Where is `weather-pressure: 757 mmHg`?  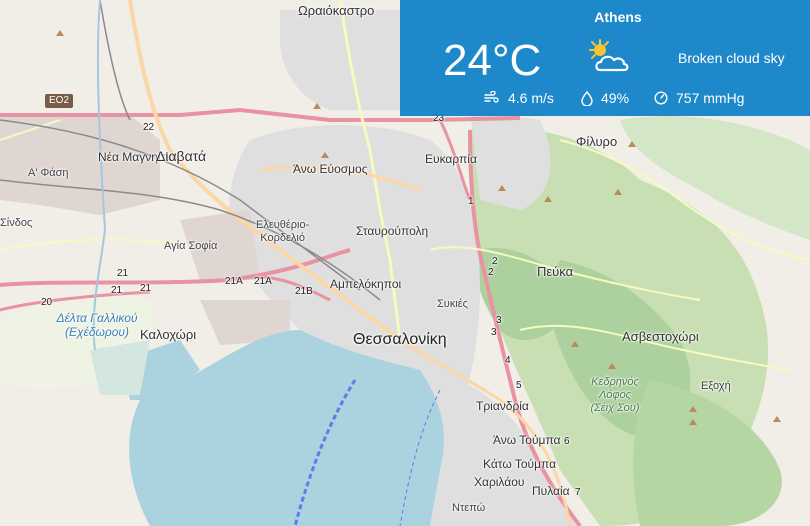
weather-pressure: 757 mmHg is located at coordinates (699, 98).